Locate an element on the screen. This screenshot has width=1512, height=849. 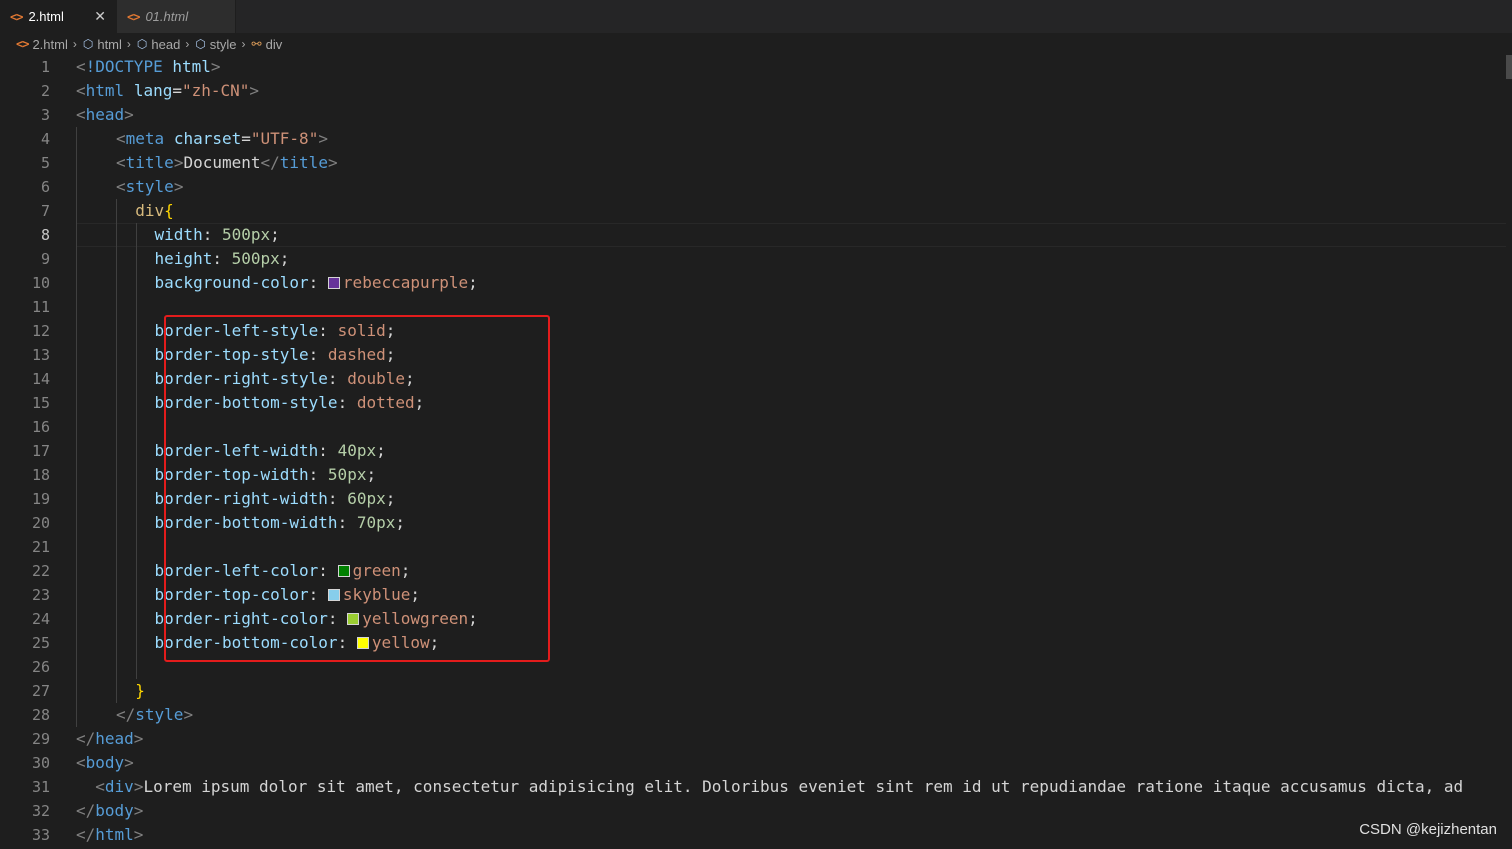
line-number: 33 is located at coordinates (40, 835).